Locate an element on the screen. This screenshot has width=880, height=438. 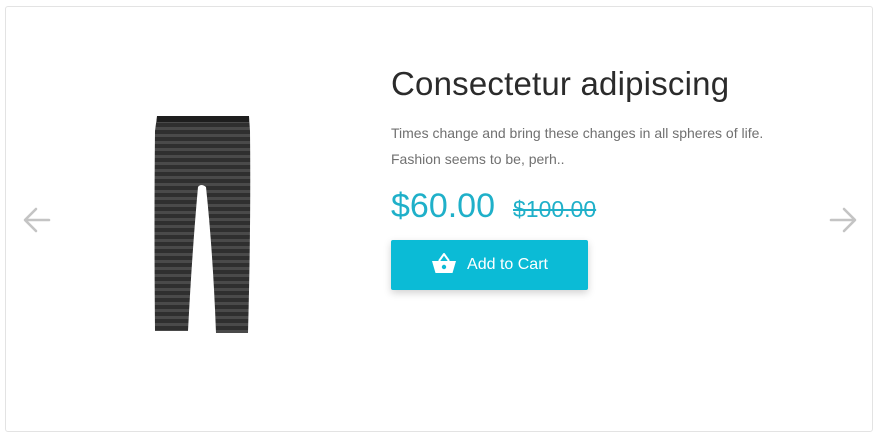
arrow-right-icon is located at coordinates (843, 220).